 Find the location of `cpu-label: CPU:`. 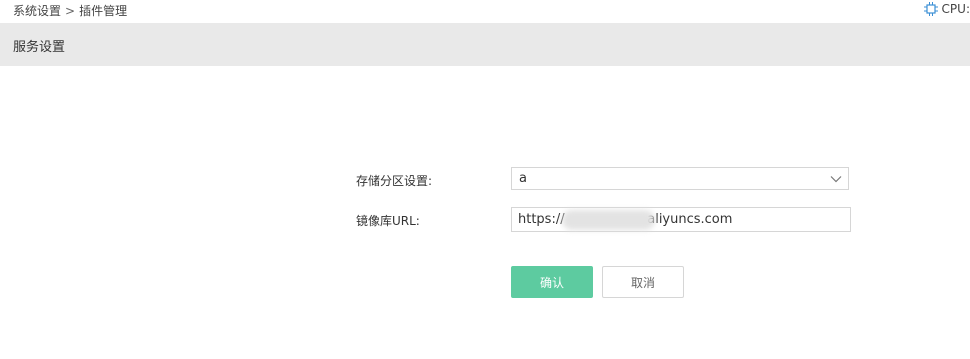

cpu-label: CPU: is located at coordinates (955, 9).